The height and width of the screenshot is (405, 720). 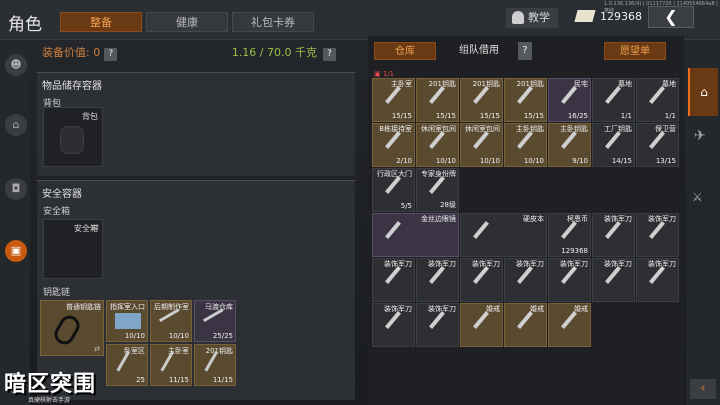 What do you see at coordinates (15, 222) in the screenshot?
I see `left-nav: ☻ ⌂ ◘ ▣ ▥ 礼包` at bounding box center [15, 222].